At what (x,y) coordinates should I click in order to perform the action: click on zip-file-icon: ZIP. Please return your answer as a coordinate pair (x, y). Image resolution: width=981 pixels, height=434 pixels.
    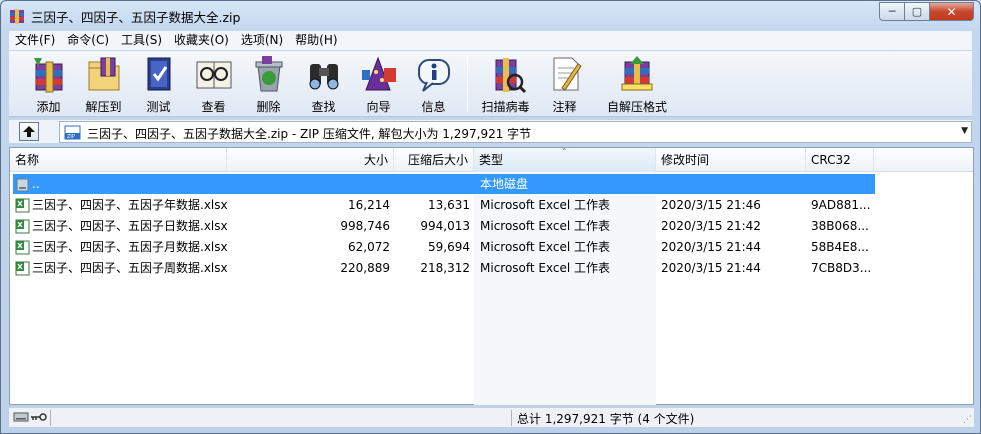
    Looking at the image, I should click on (72, 132).